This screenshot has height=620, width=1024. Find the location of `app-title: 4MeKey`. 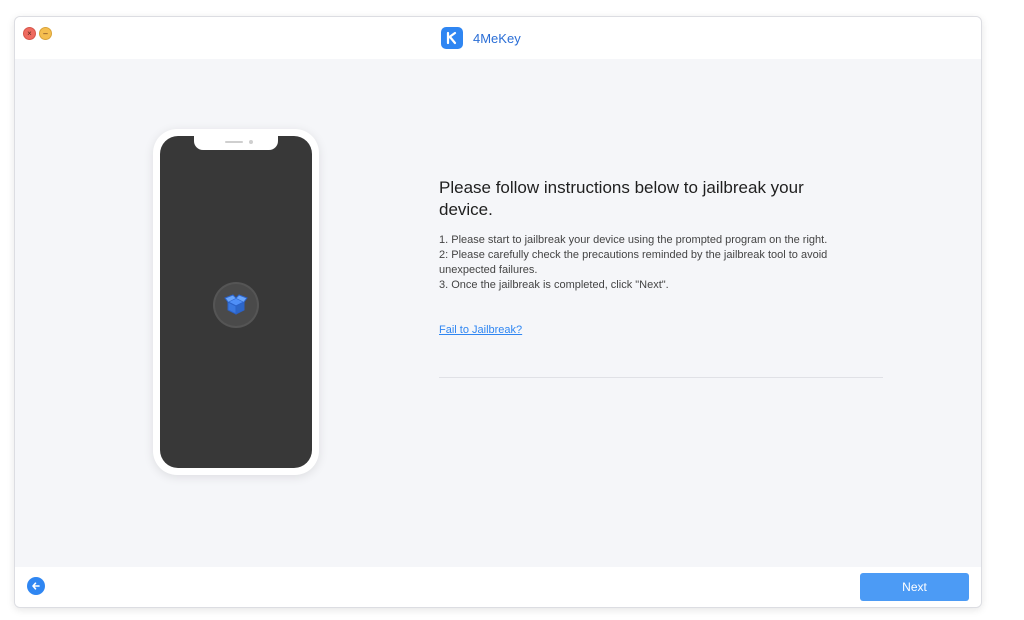

app-title: 4MeKey is located at coordinates (481, 38).